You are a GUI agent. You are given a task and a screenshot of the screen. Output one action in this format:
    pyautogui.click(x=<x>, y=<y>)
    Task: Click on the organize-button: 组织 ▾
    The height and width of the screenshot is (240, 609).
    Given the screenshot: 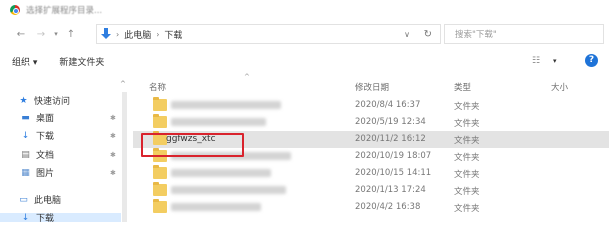 What is the action you would take?
    pyautogui.click(x=24, y=61)
    